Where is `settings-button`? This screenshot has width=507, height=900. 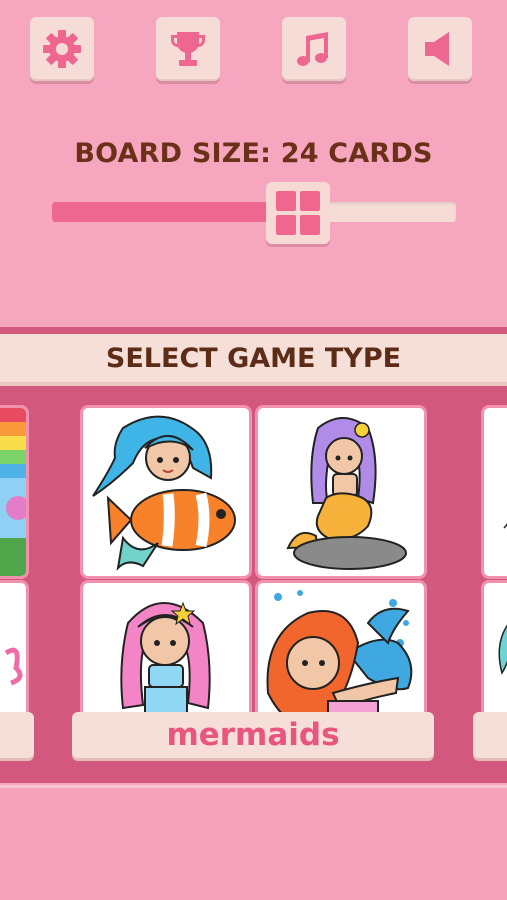
settings-button is located at coordinates (62, 49).